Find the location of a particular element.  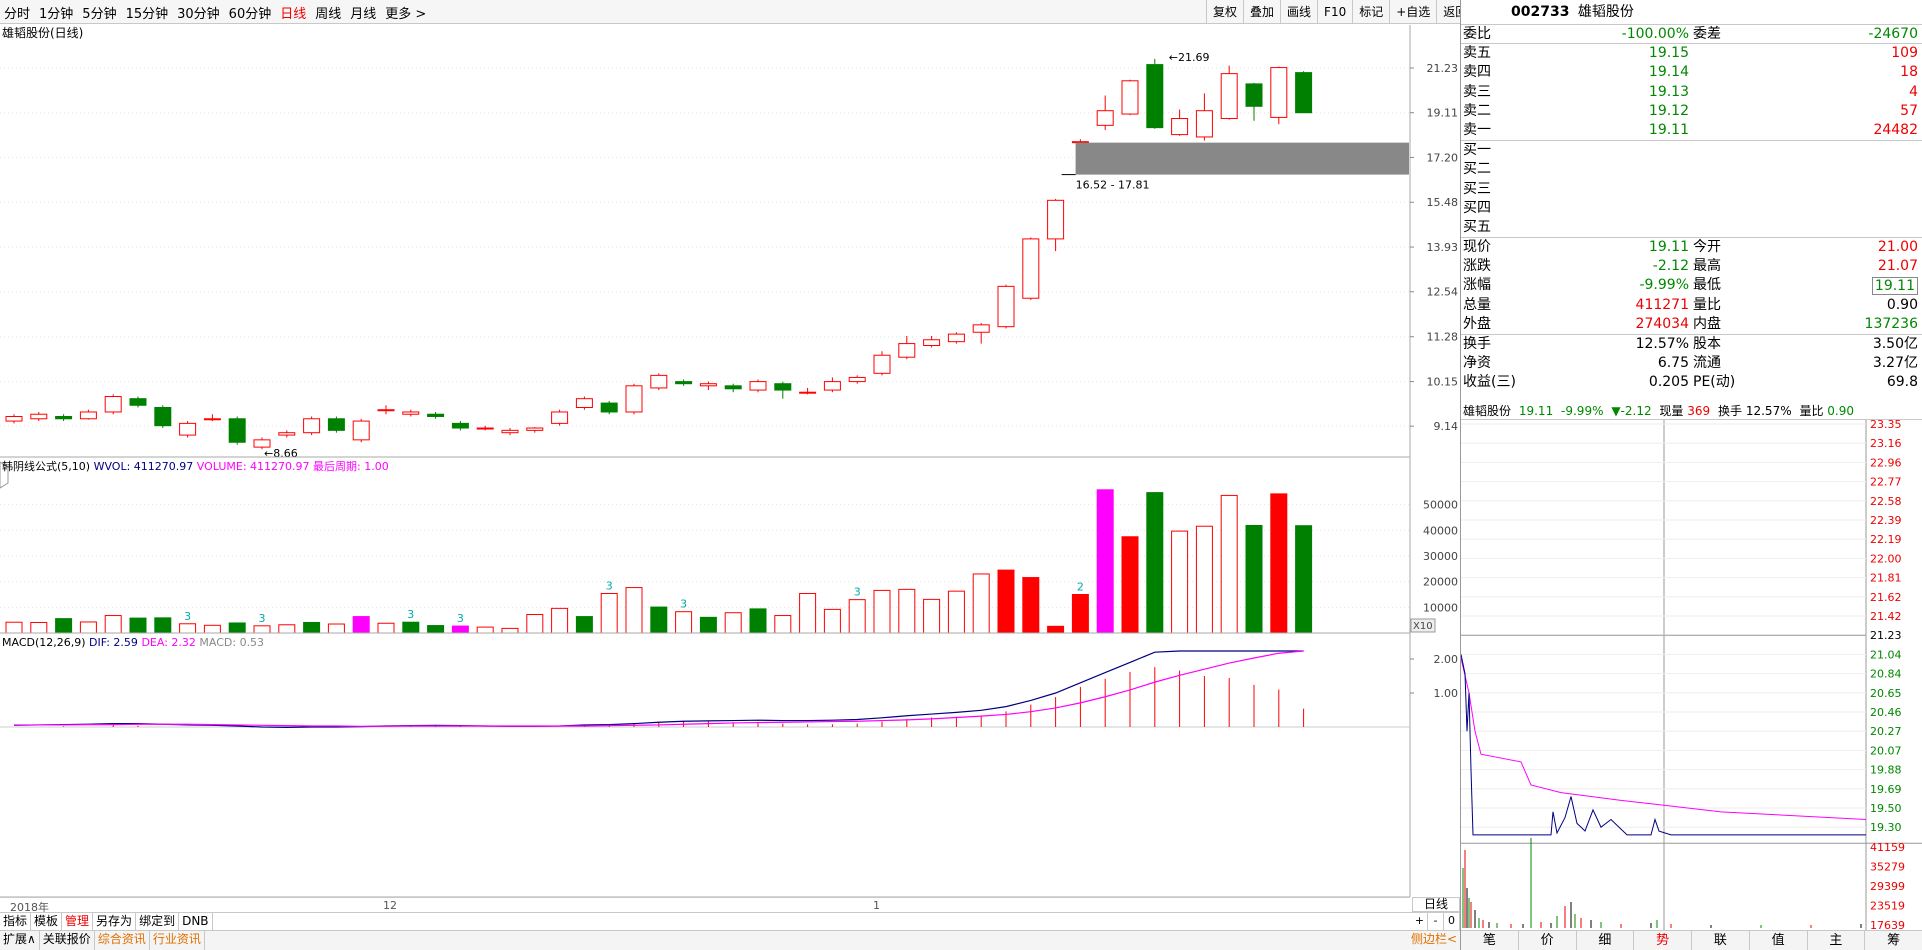

bid-row: 买四 is located at coordinates (1691, 208).